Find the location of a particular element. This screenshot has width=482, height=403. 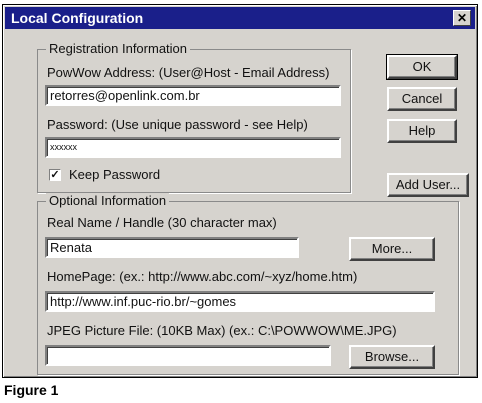

close-icon: ✕ is located at coordinates (462, 18).